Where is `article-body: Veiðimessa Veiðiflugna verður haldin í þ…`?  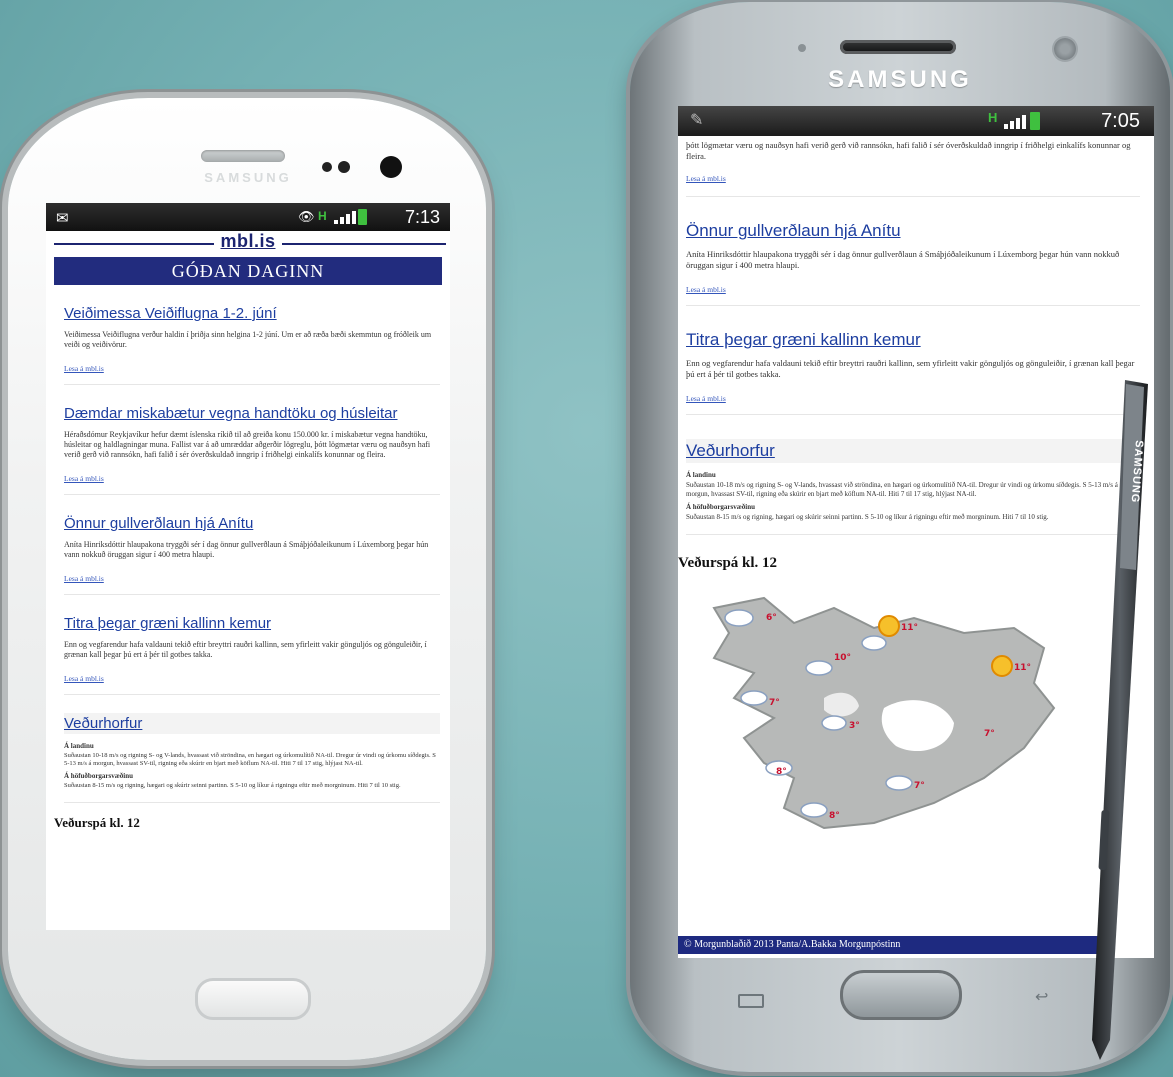 article-body: Veiðimessa Veiðiflugna verður haldin í þ… is located at coordinates (248, 339).